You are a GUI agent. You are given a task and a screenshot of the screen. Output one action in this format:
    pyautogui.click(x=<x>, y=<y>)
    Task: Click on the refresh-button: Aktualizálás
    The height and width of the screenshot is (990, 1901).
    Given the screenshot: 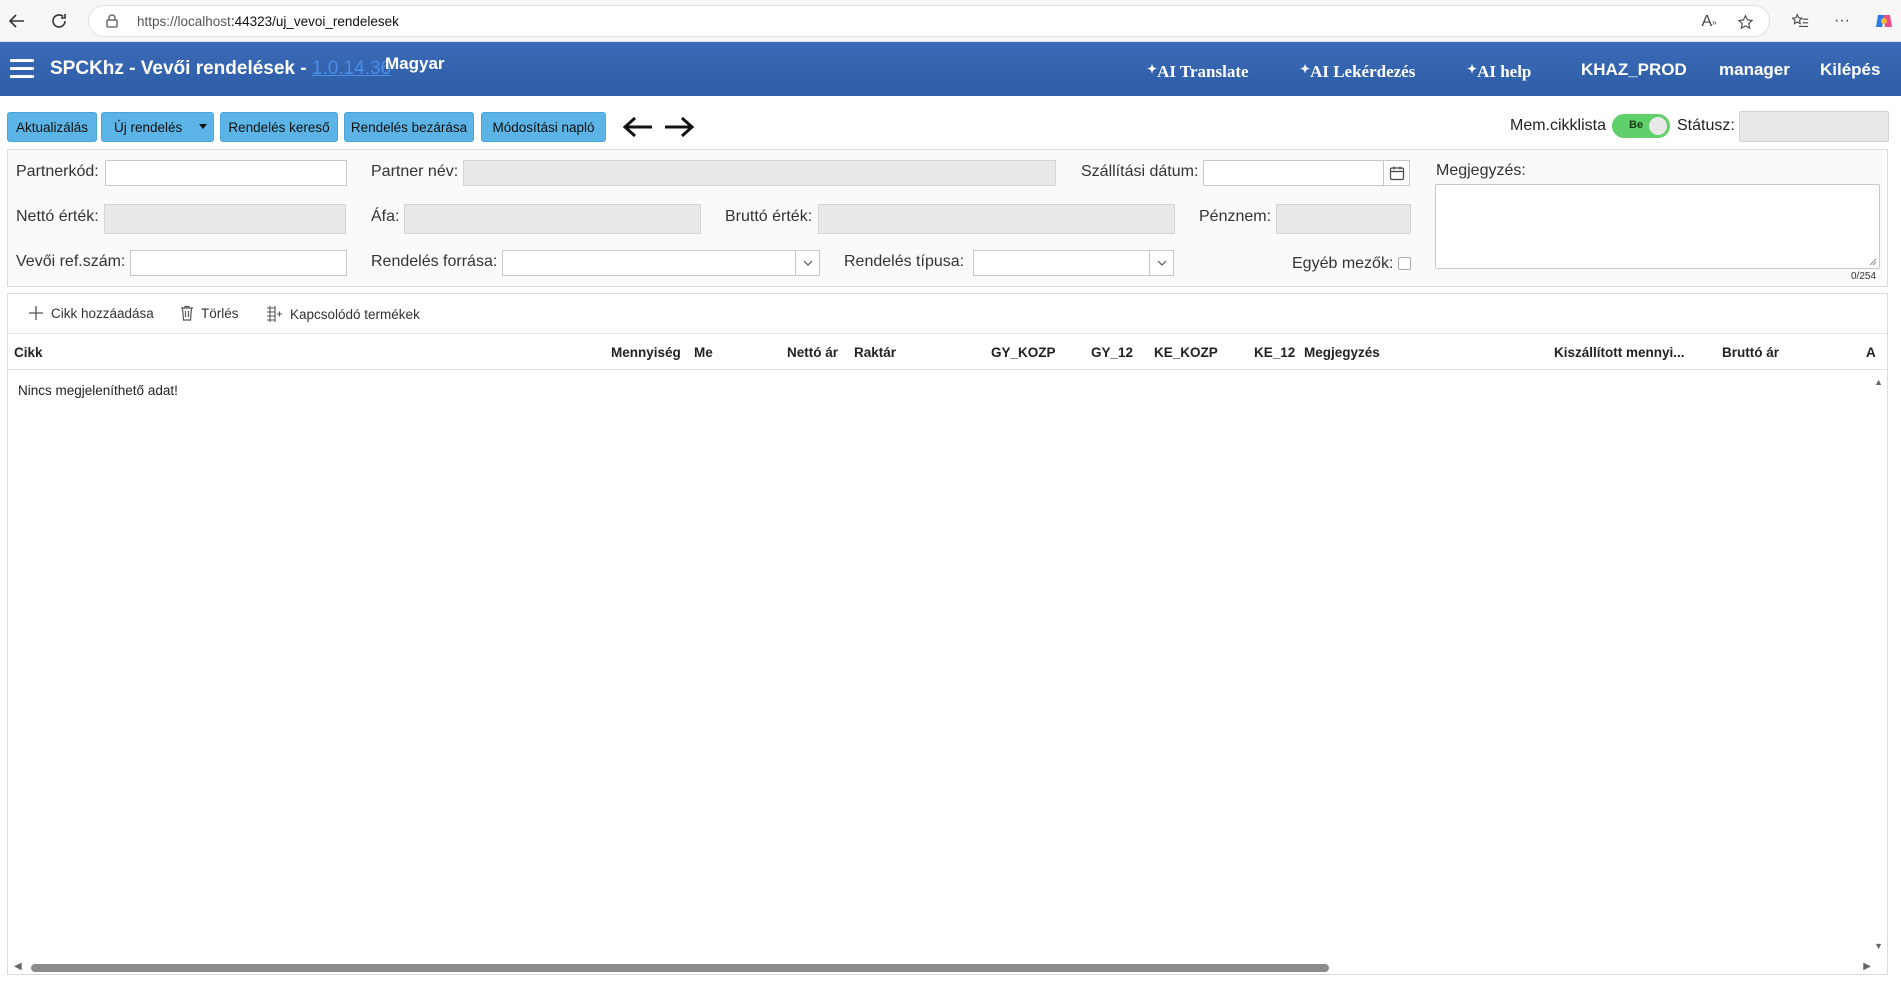 What is the action you would take?
    pyautogui.click(x=52, y=127)
    